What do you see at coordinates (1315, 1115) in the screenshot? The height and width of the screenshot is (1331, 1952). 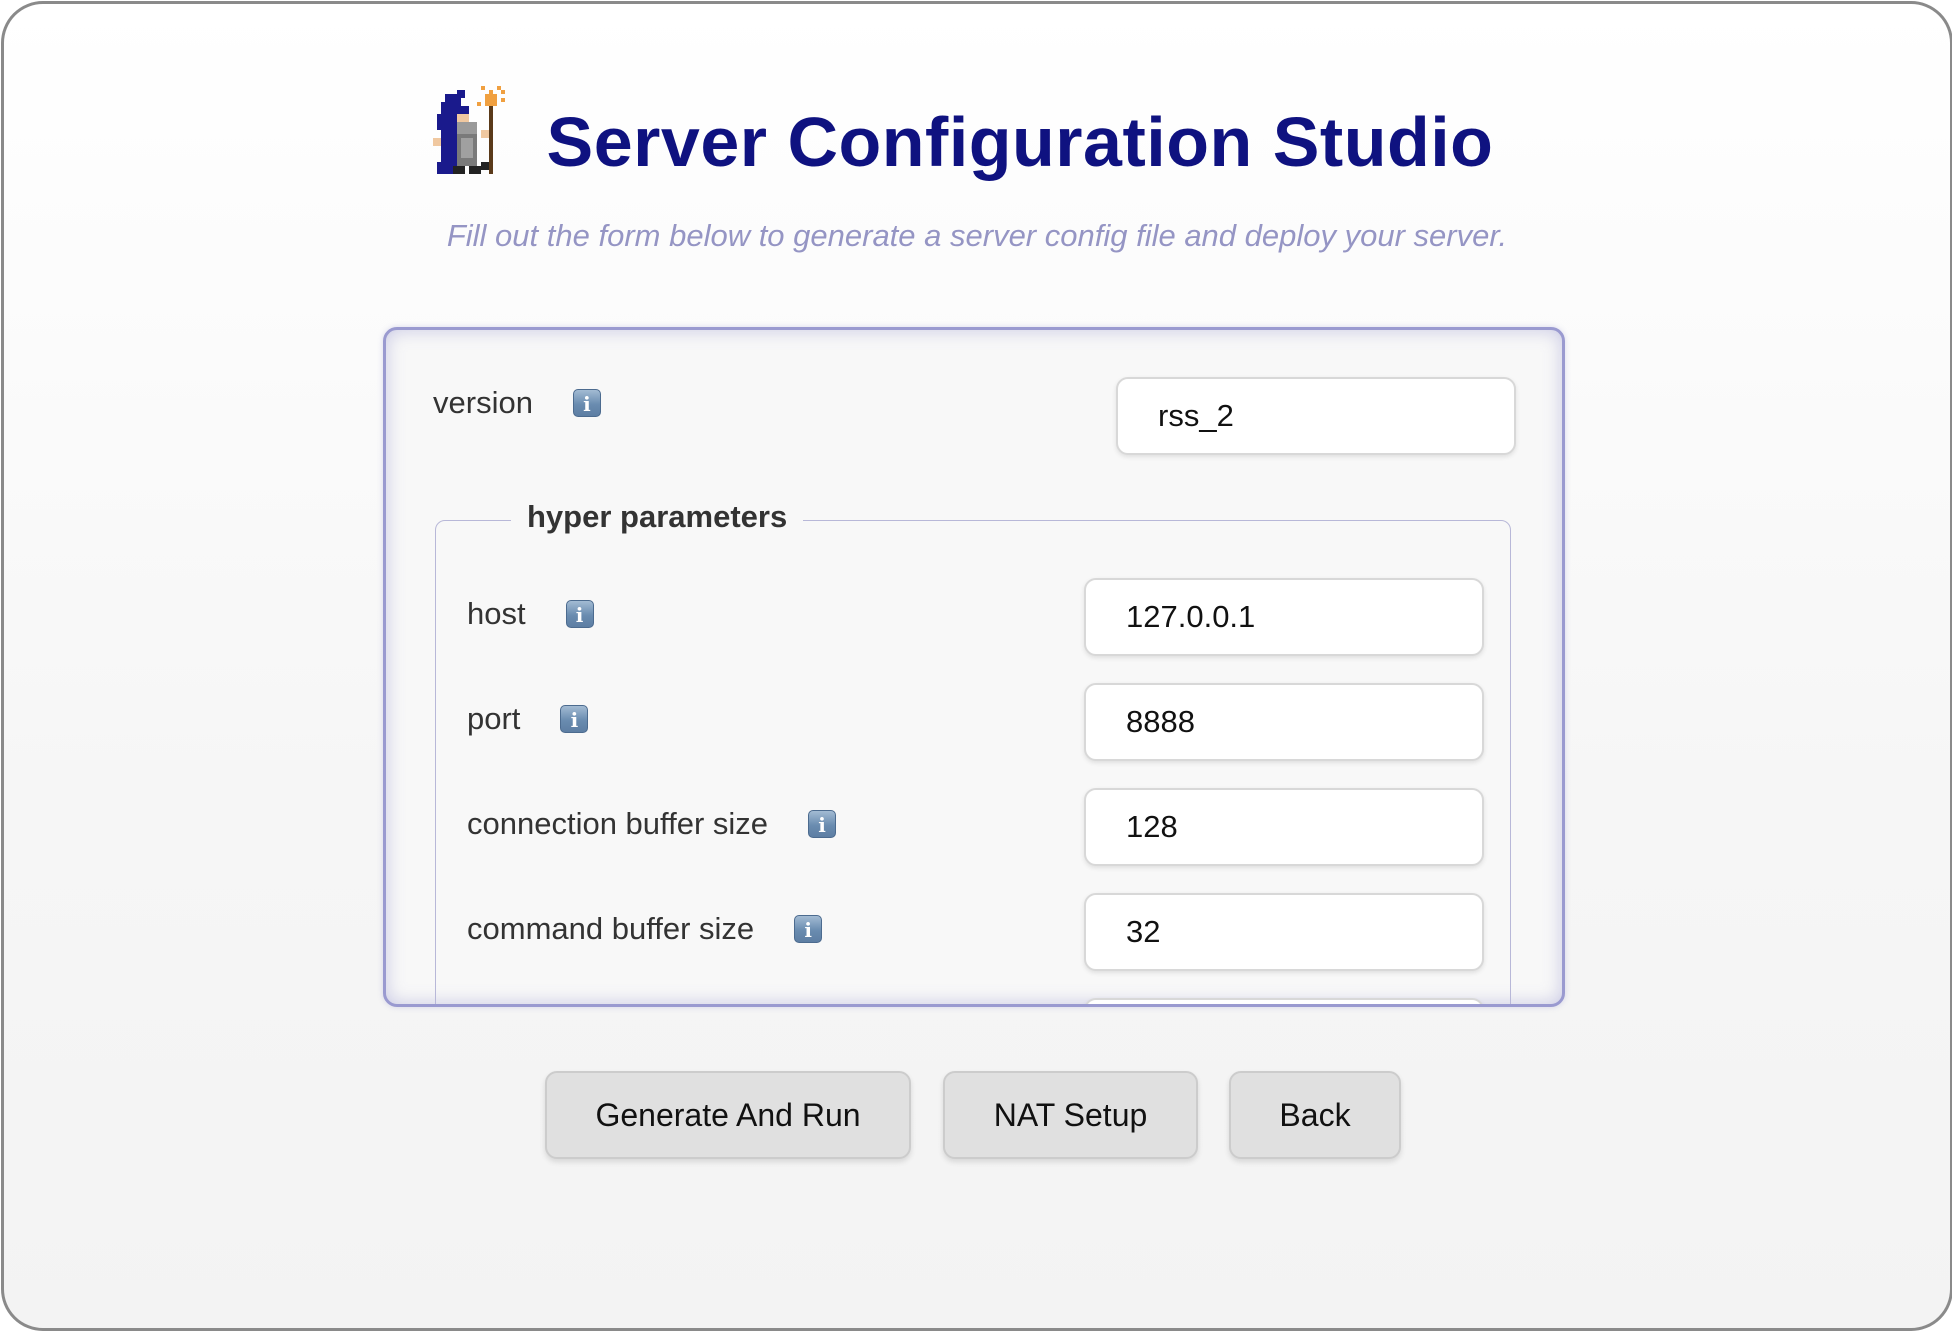 I see `back-button: Back` at bounding box center [1315, 1115].